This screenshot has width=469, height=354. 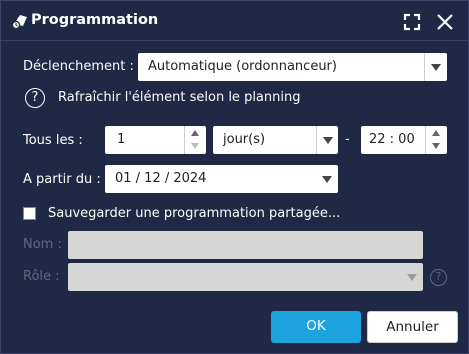 What do you see at coordinates (445, 22) in the screenshot?
I see `close-icon` at bounding box center [445, 22].